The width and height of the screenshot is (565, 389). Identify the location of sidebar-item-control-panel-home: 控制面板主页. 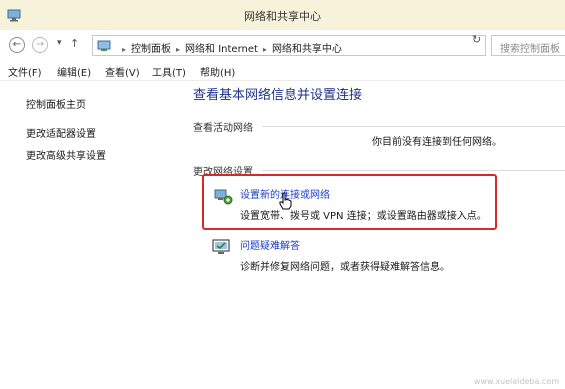
(56, 103).